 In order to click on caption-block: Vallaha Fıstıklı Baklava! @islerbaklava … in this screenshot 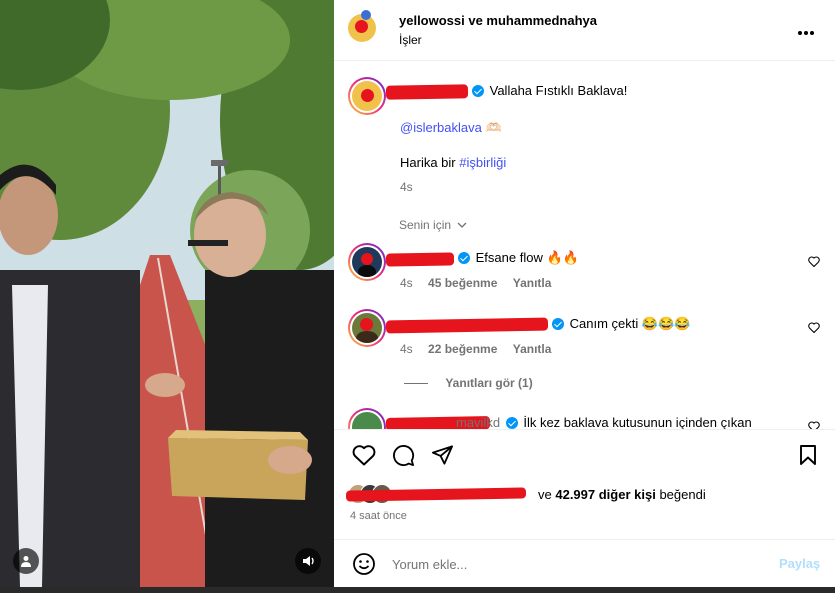, I will do `click(584, 140)`.